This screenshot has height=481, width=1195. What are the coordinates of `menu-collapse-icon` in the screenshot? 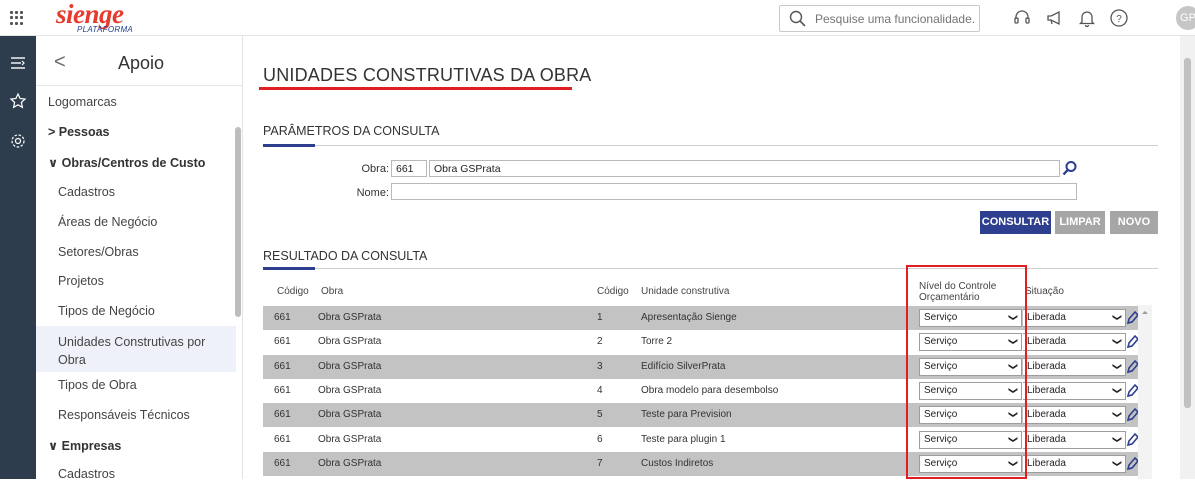 It's located at (18, 63).